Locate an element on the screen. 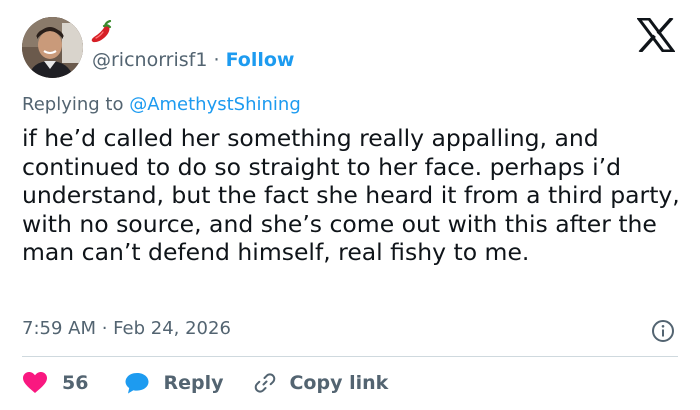 The width and height of the screenshot is (700, 410). heart-icon is located at coordinates (35, 382).